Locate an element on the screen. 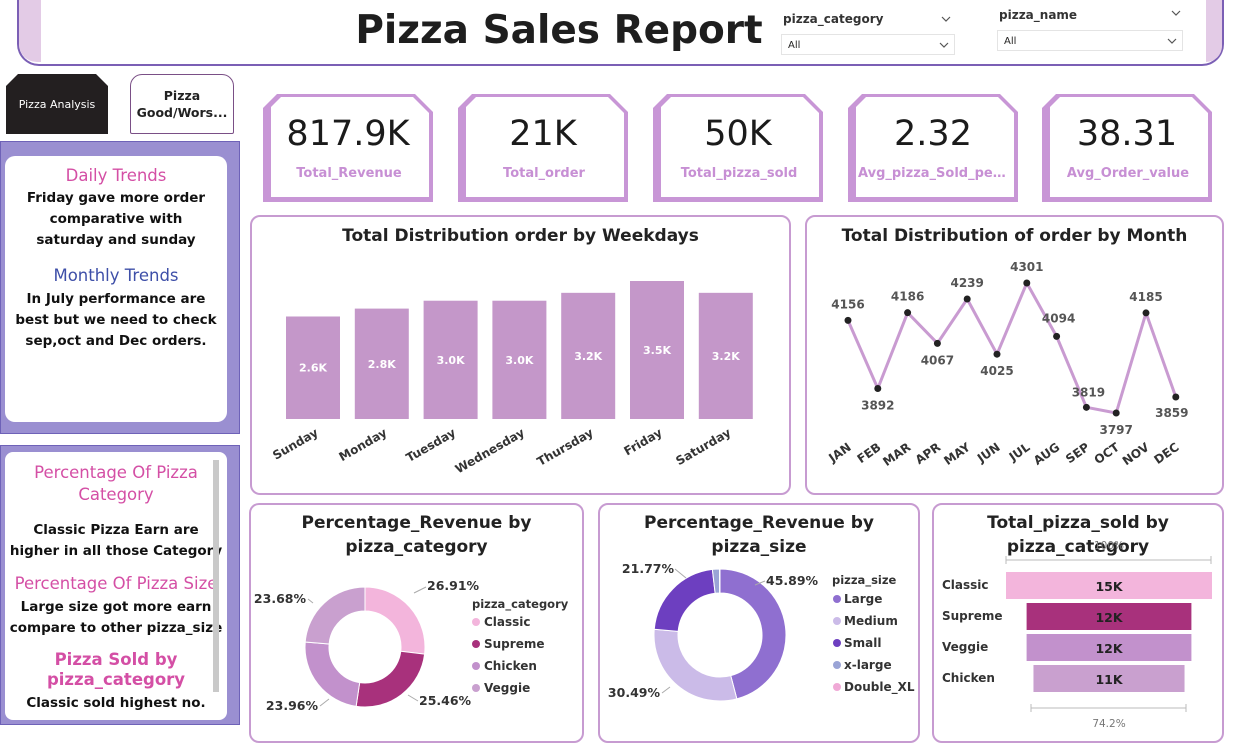 The width and height of the screenshot is (1233, 743). slice-veggie is located at coordinates (335, 615).